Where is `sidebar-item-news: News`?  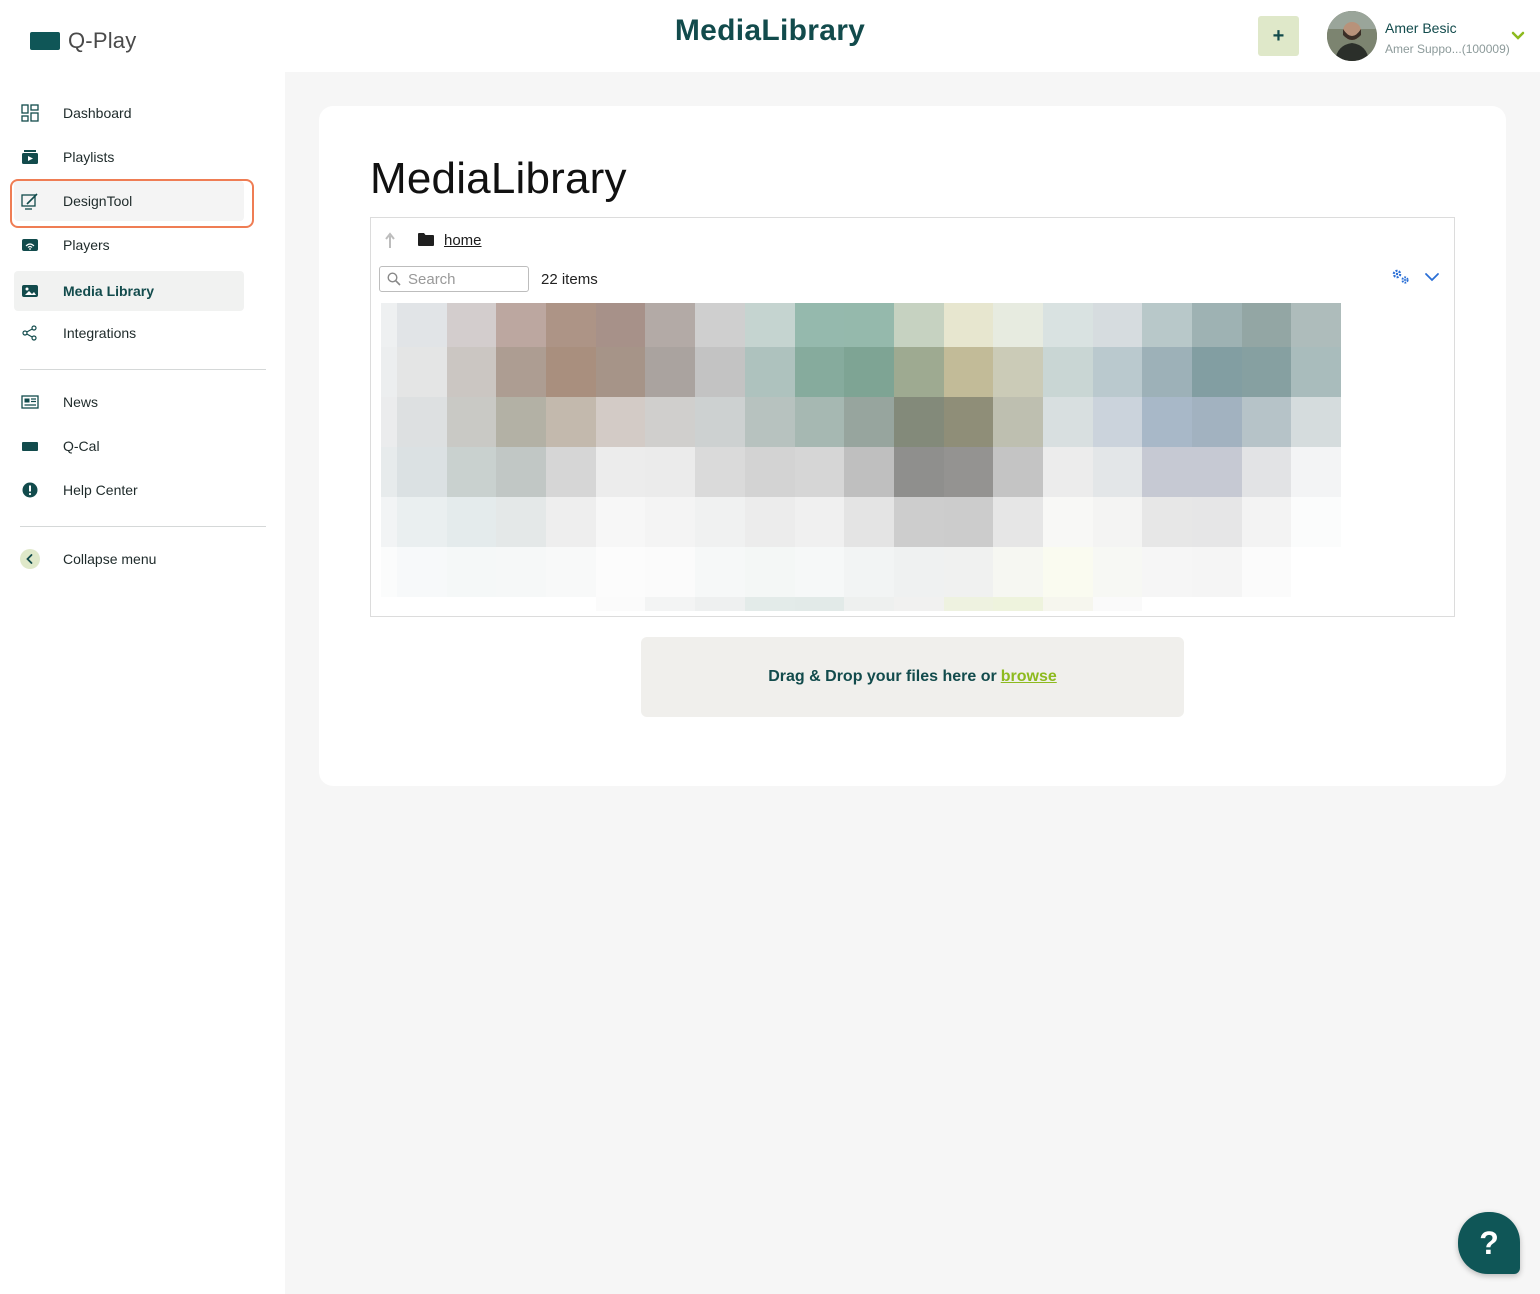
sidebar-item-news: News is located at coordinates (129, 402).